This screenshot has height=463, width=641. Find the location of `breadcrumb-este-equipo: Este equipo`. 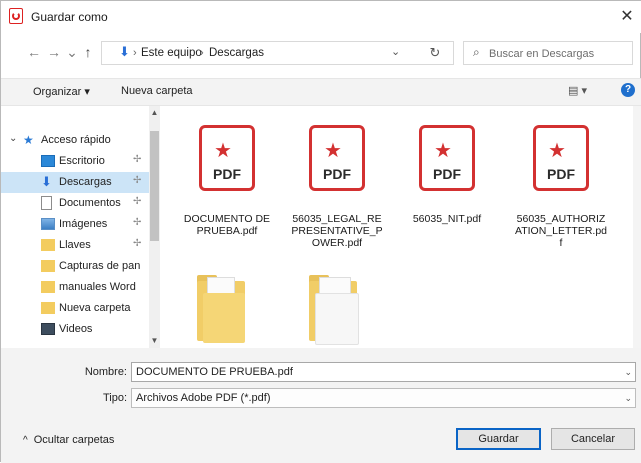

breadcrumb-este-equipo: Este equipo is located at coordinates (171, 53).